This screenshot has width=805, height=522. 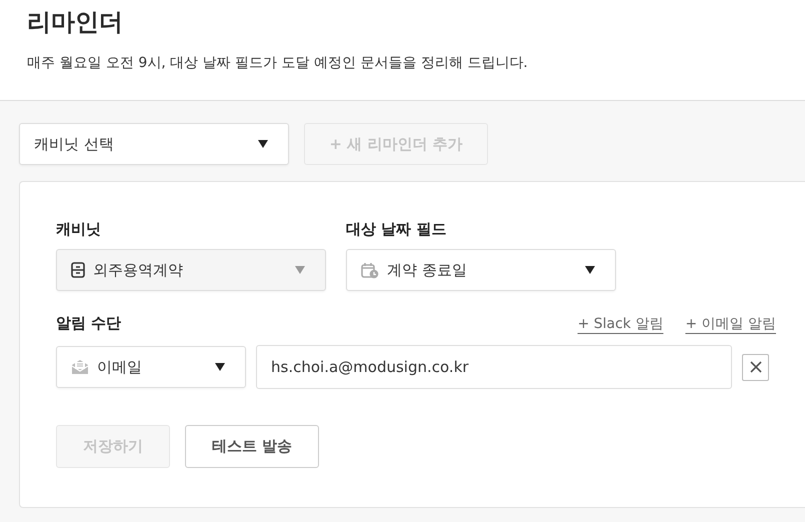 What do you see at coordinates (75, 22) in the screenshot?
I see `page-title: 리마인더` at bounding box center [75, 22].